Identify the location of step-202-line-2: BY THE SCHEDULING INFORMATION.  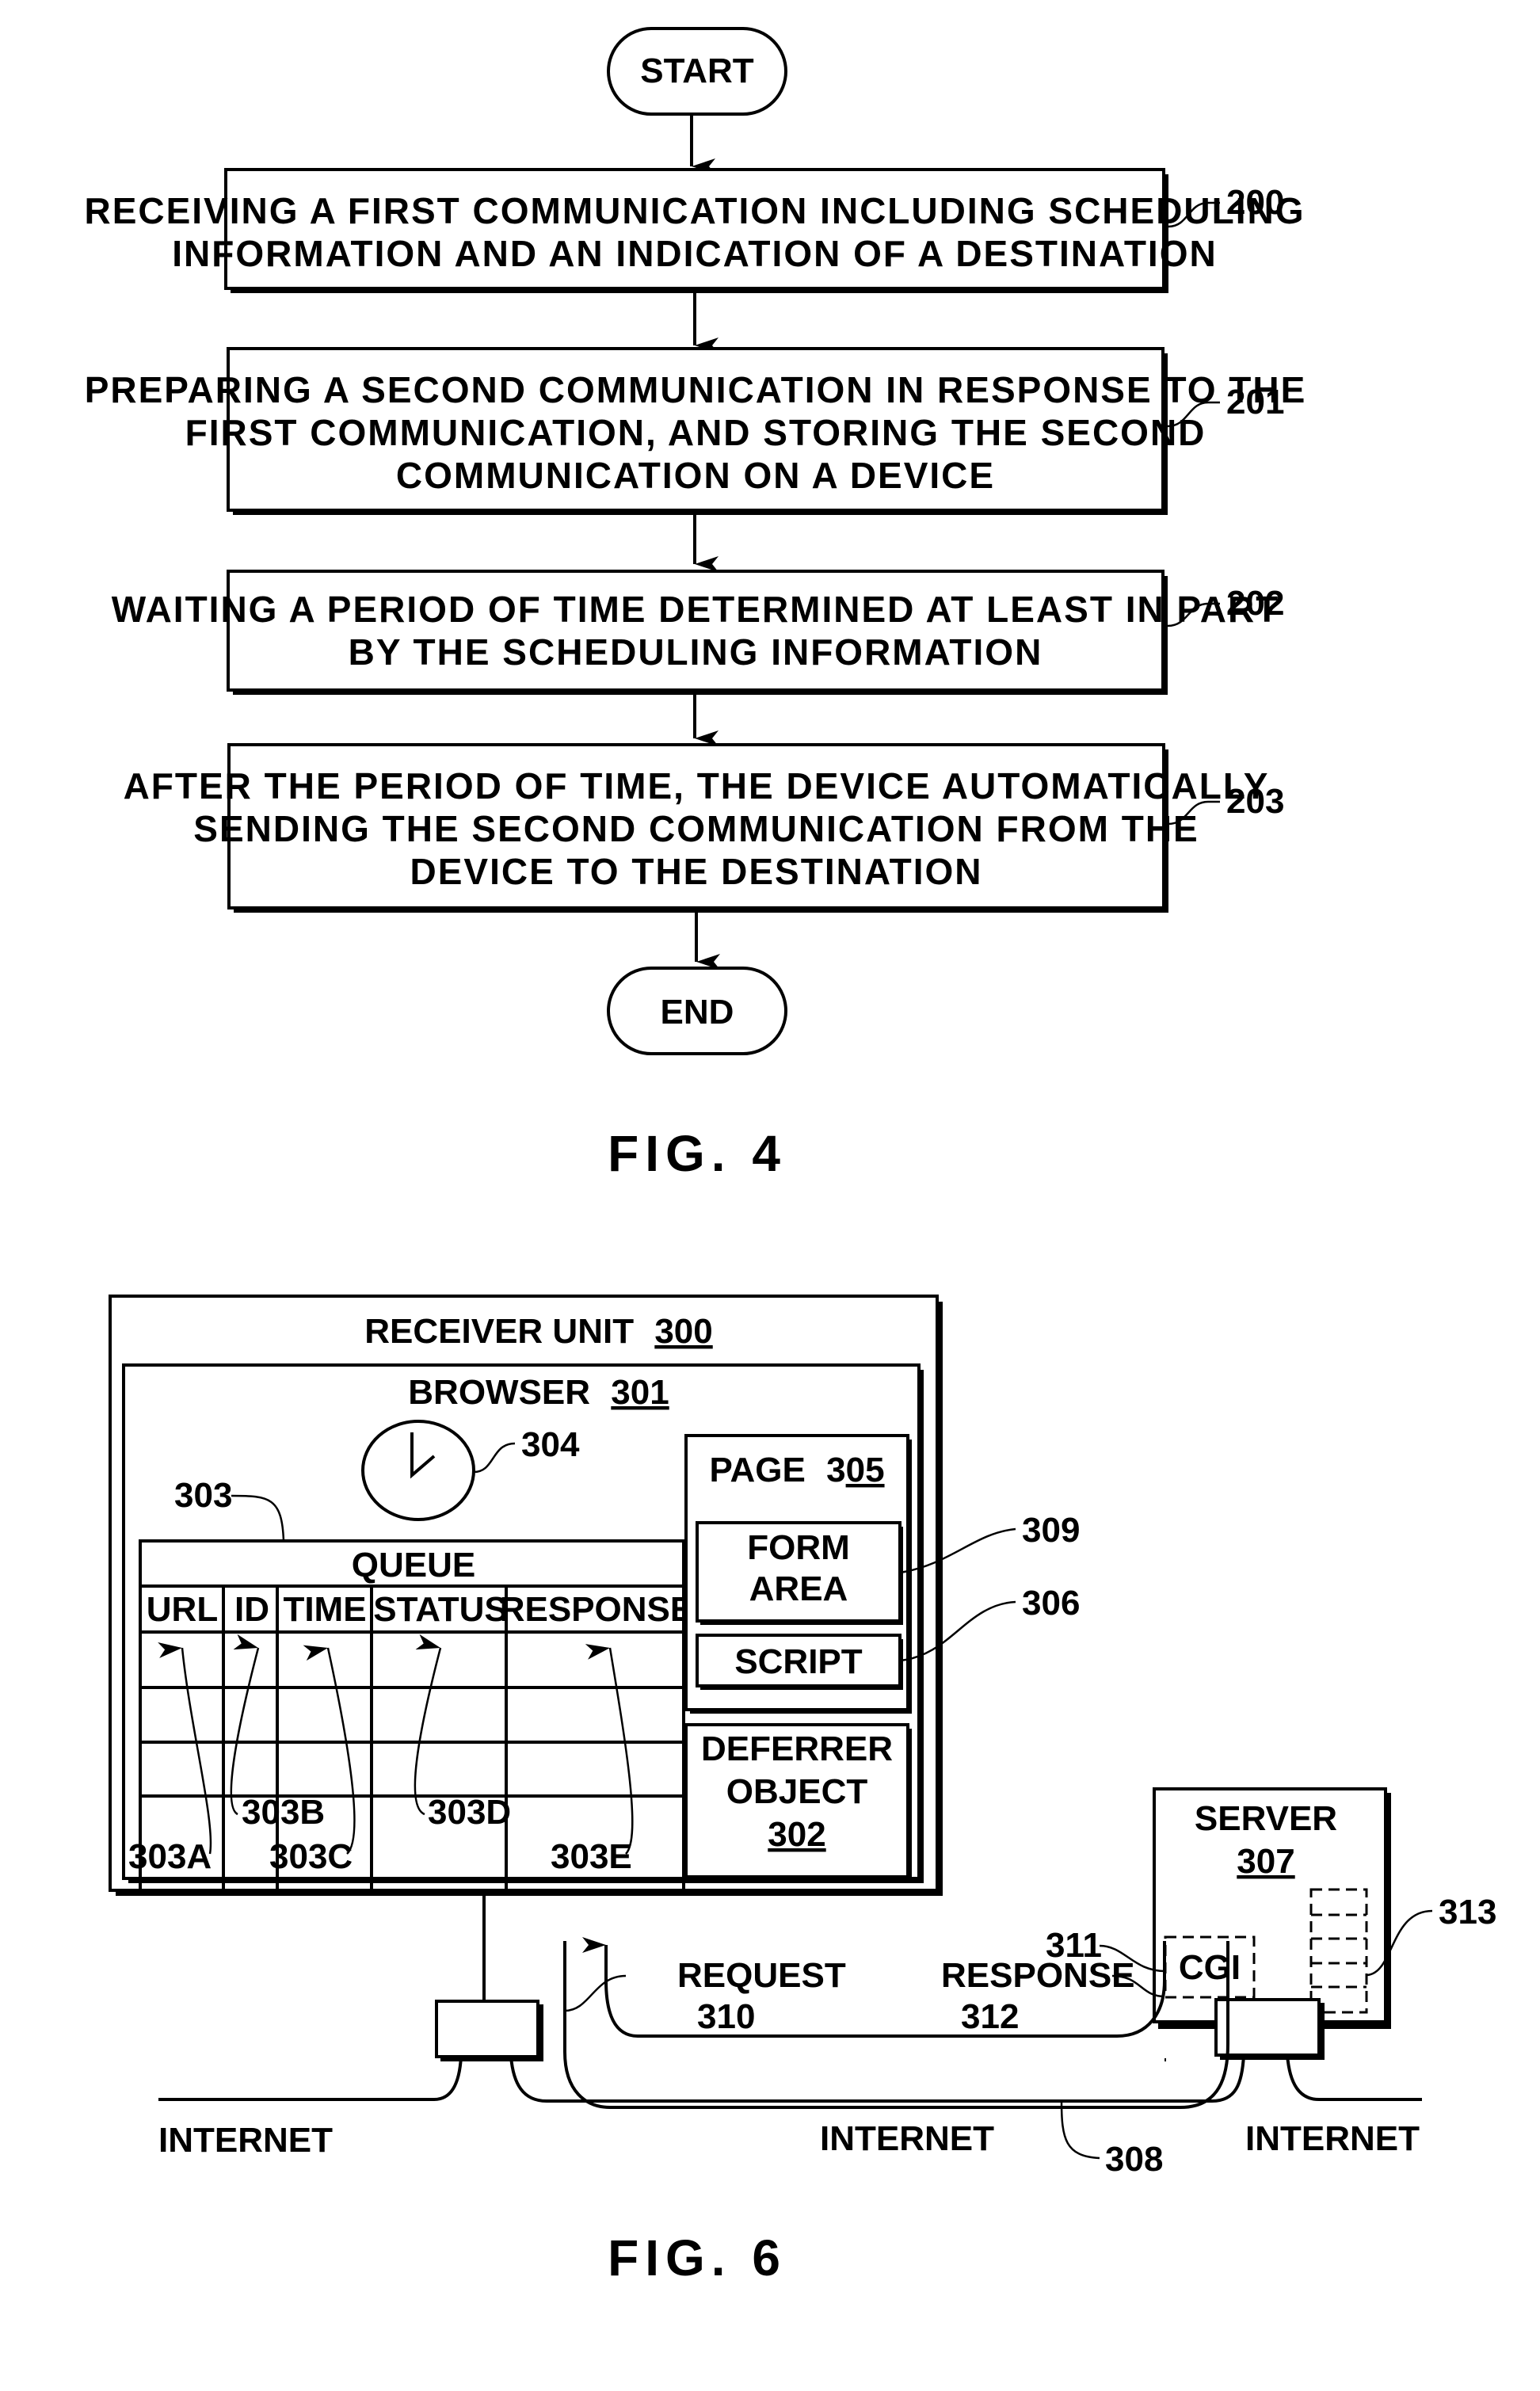
(696, 652).